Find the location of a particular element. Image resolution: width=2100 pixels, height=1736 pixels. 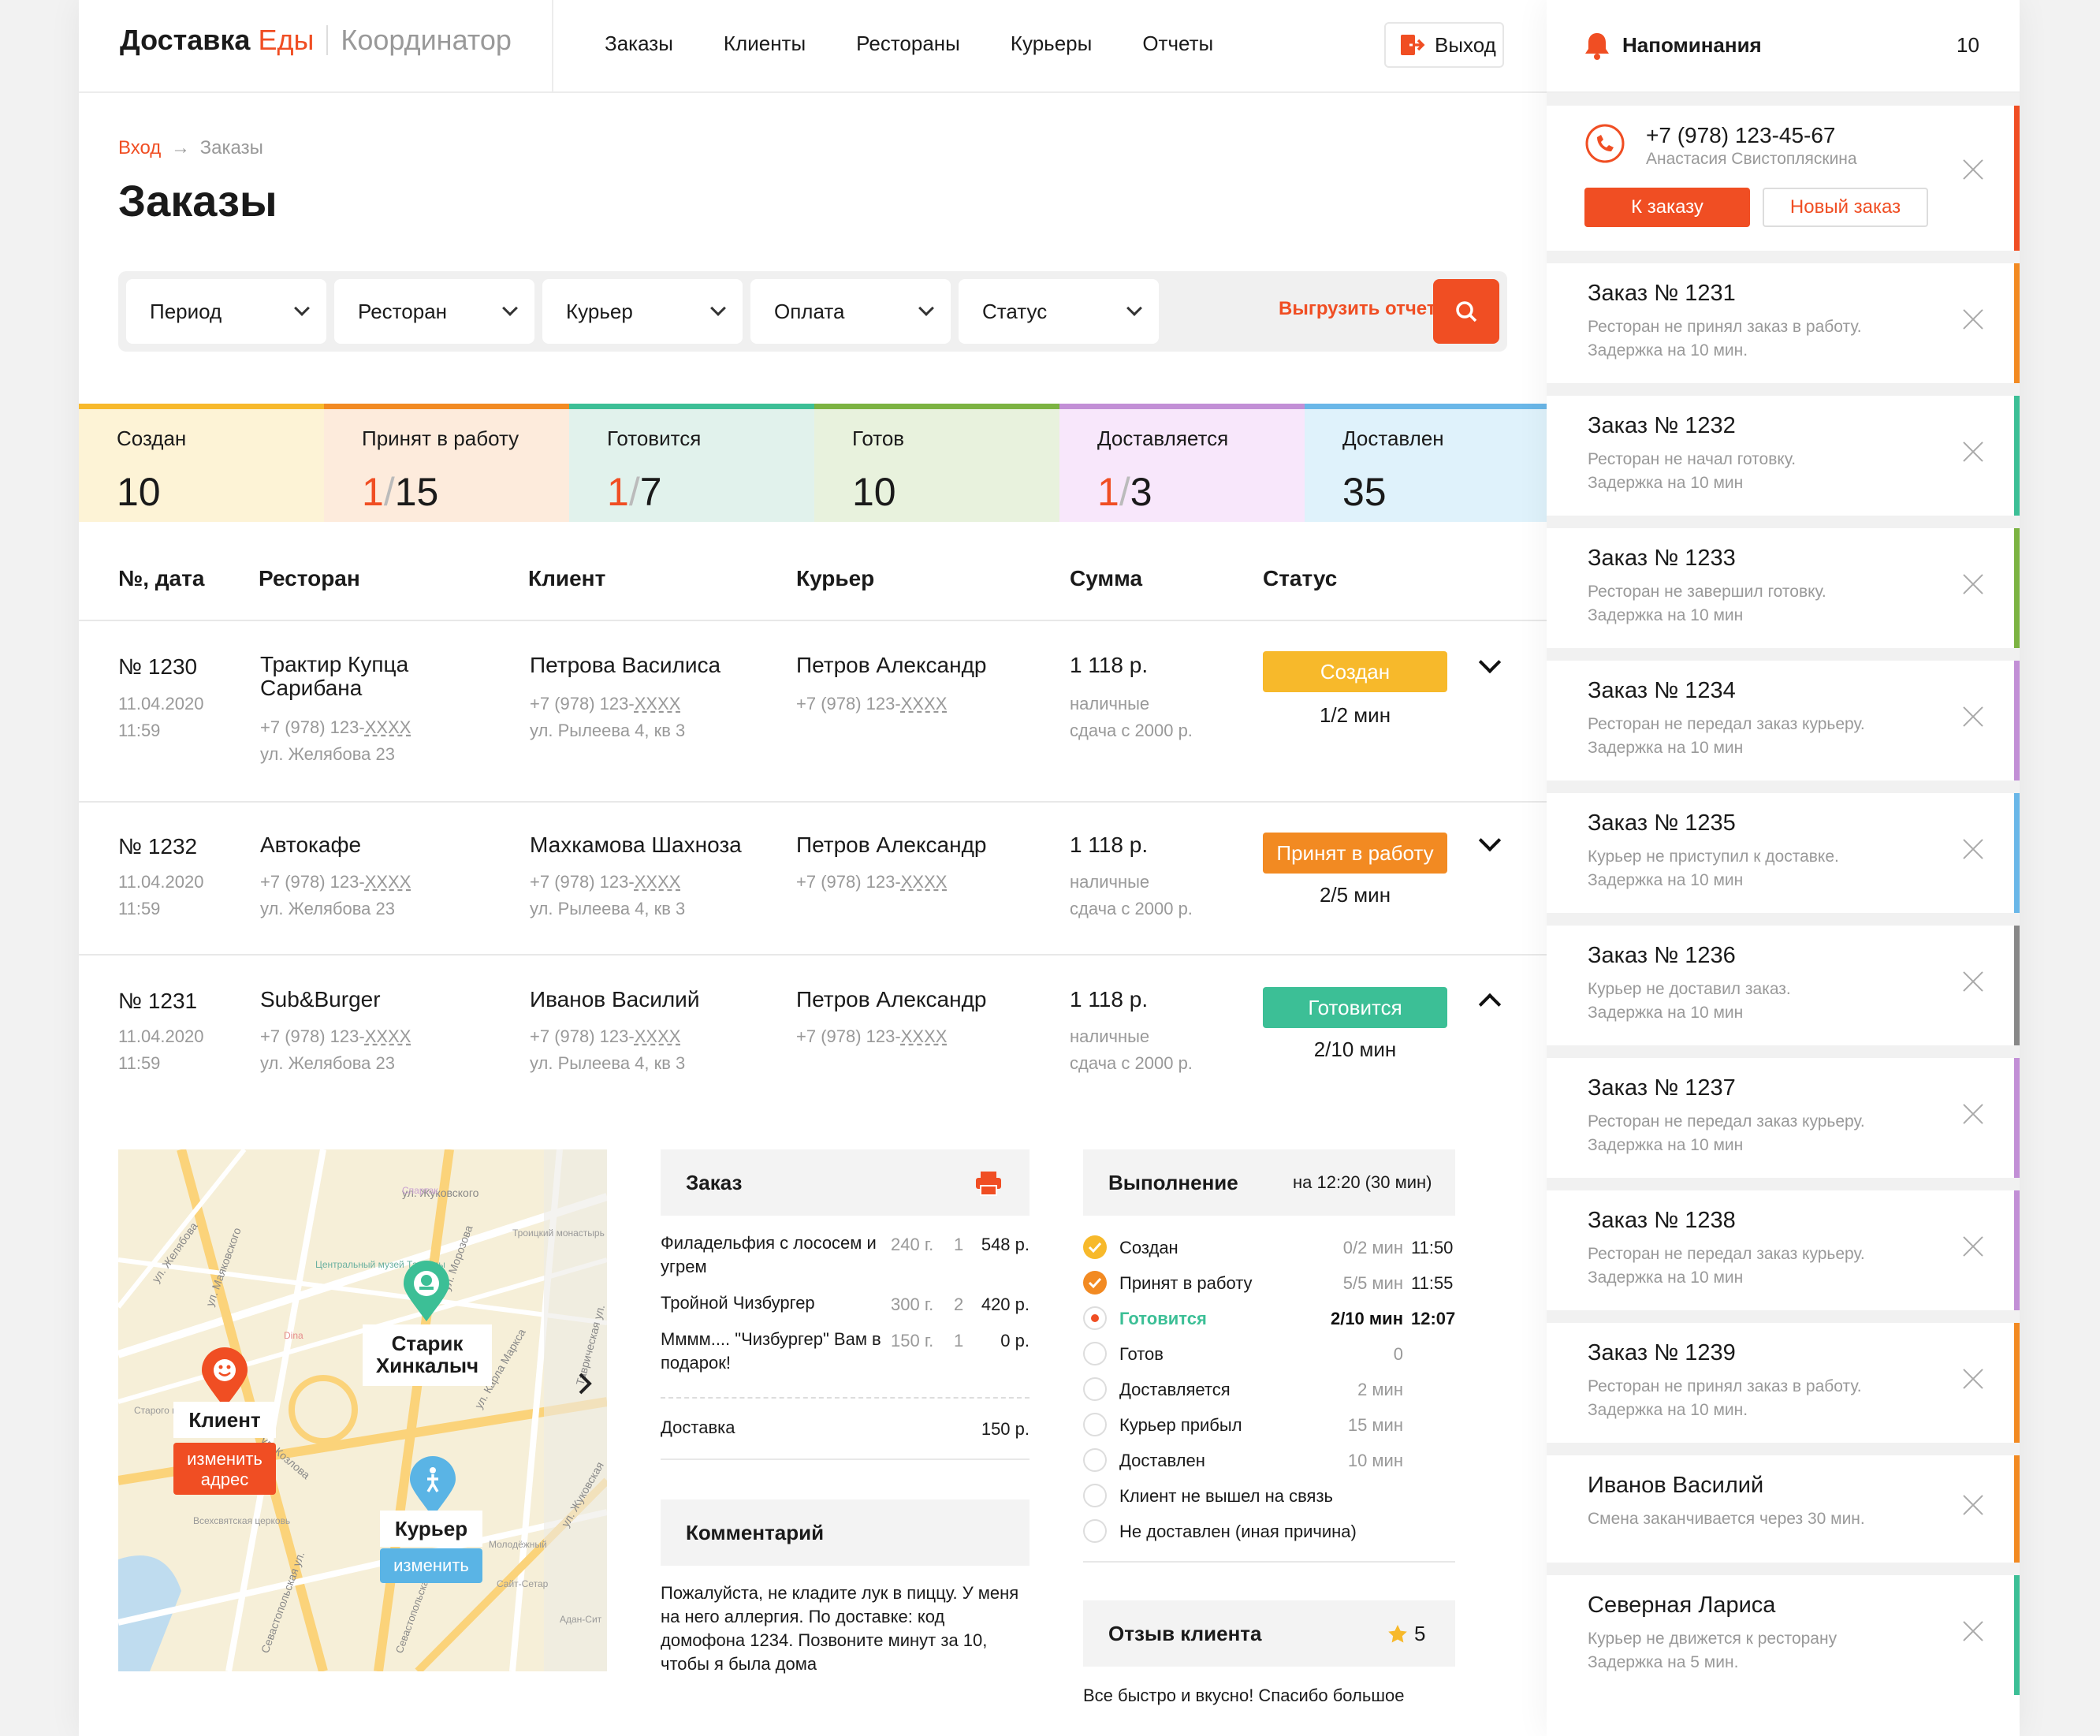

step-label: Готов is located at coordinates (1141, 1354).